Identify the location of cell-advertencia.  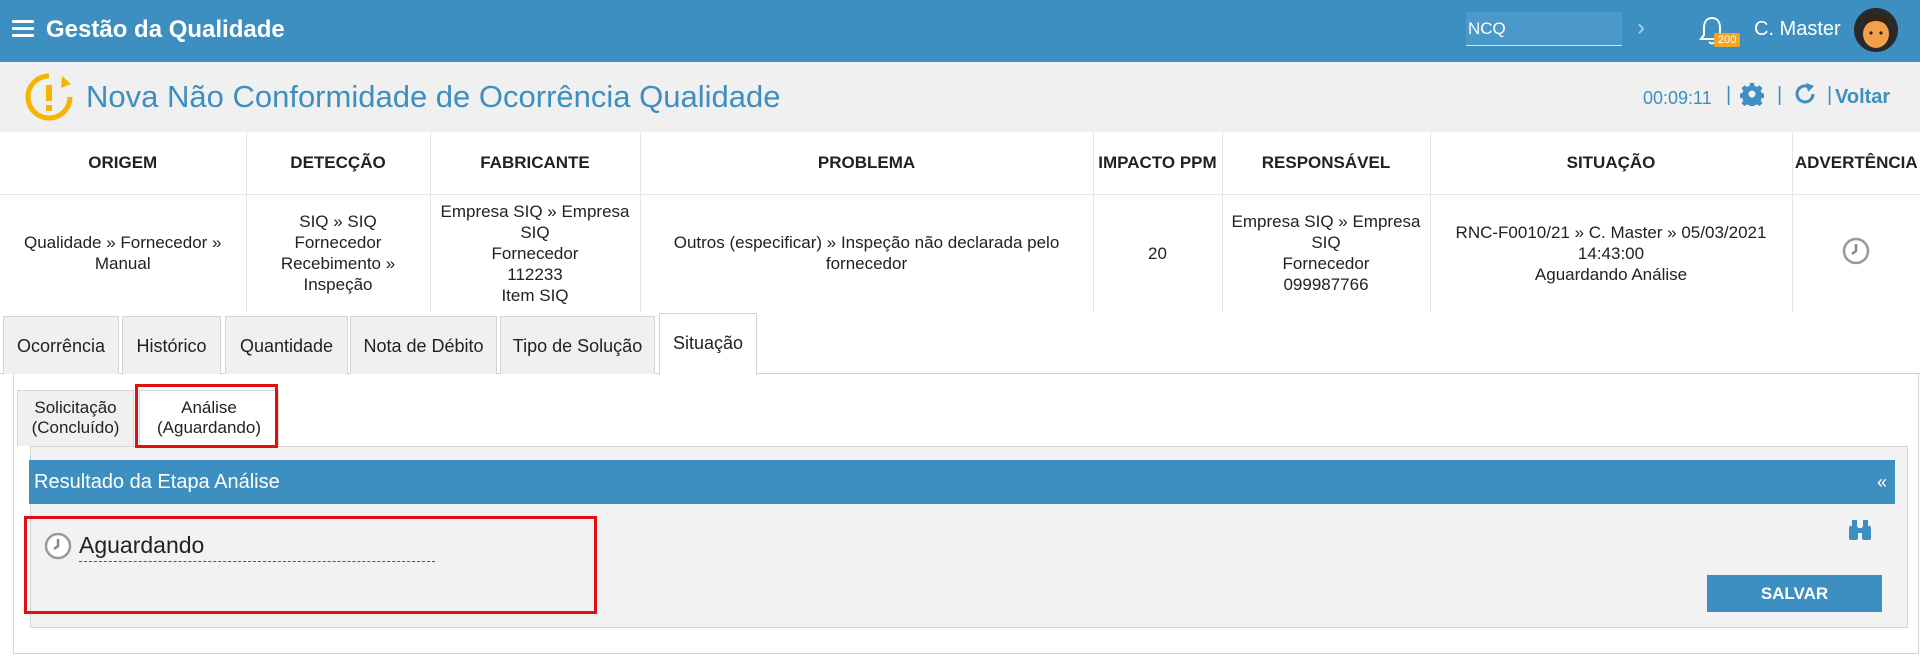
(1856, 253).